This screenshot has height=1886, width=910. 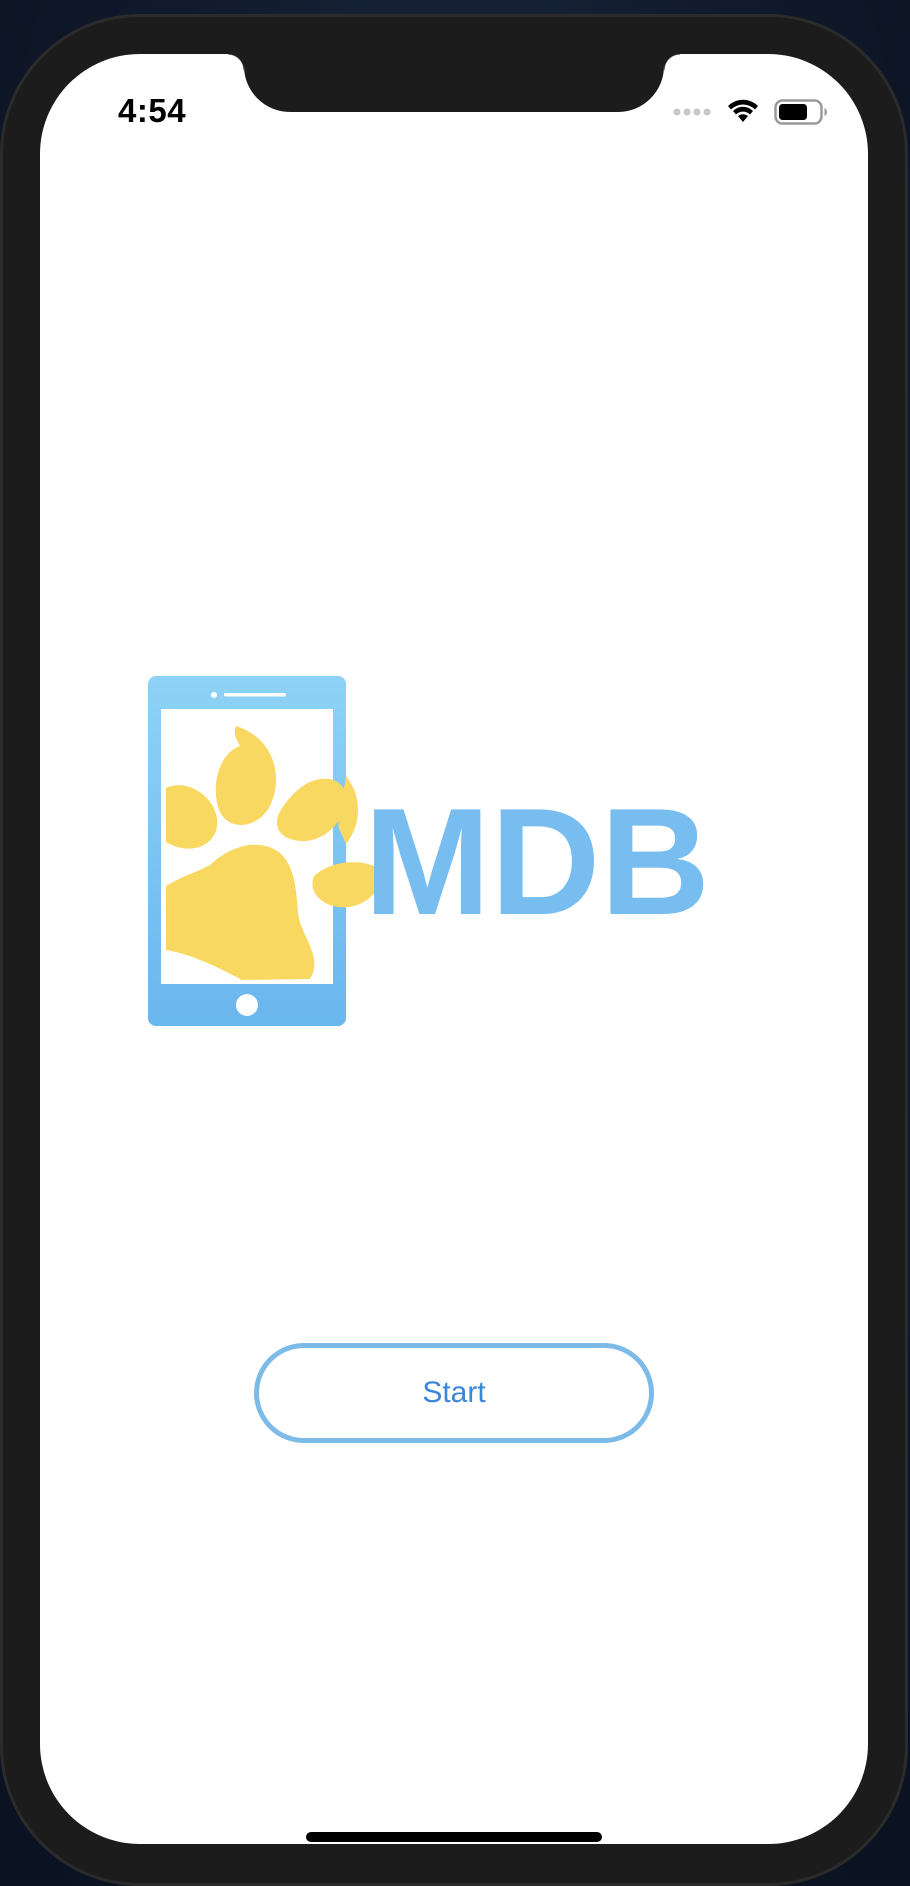 What do you see at coordinates (454, 83) in the screenshot?
I see `notch` at bounding box center [454, 83].